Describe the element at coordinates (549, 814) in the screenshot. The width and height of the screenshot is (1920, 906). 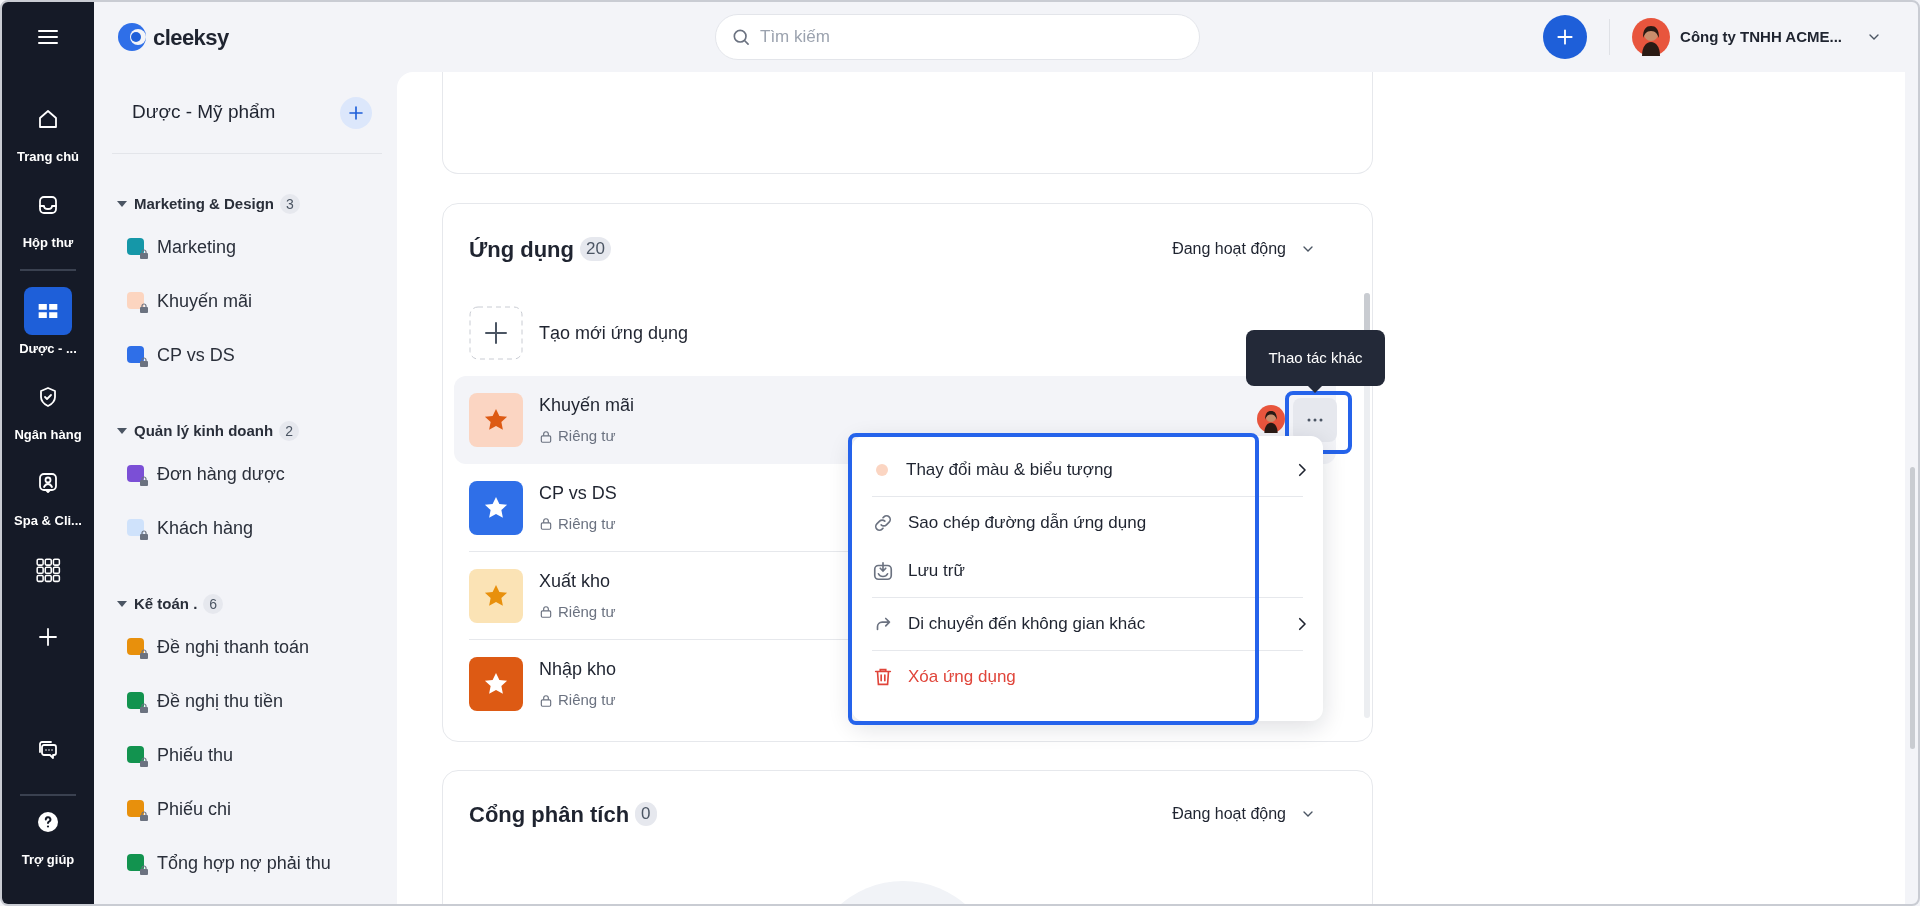
I see `section-title: Cổng phân tích` at that location.